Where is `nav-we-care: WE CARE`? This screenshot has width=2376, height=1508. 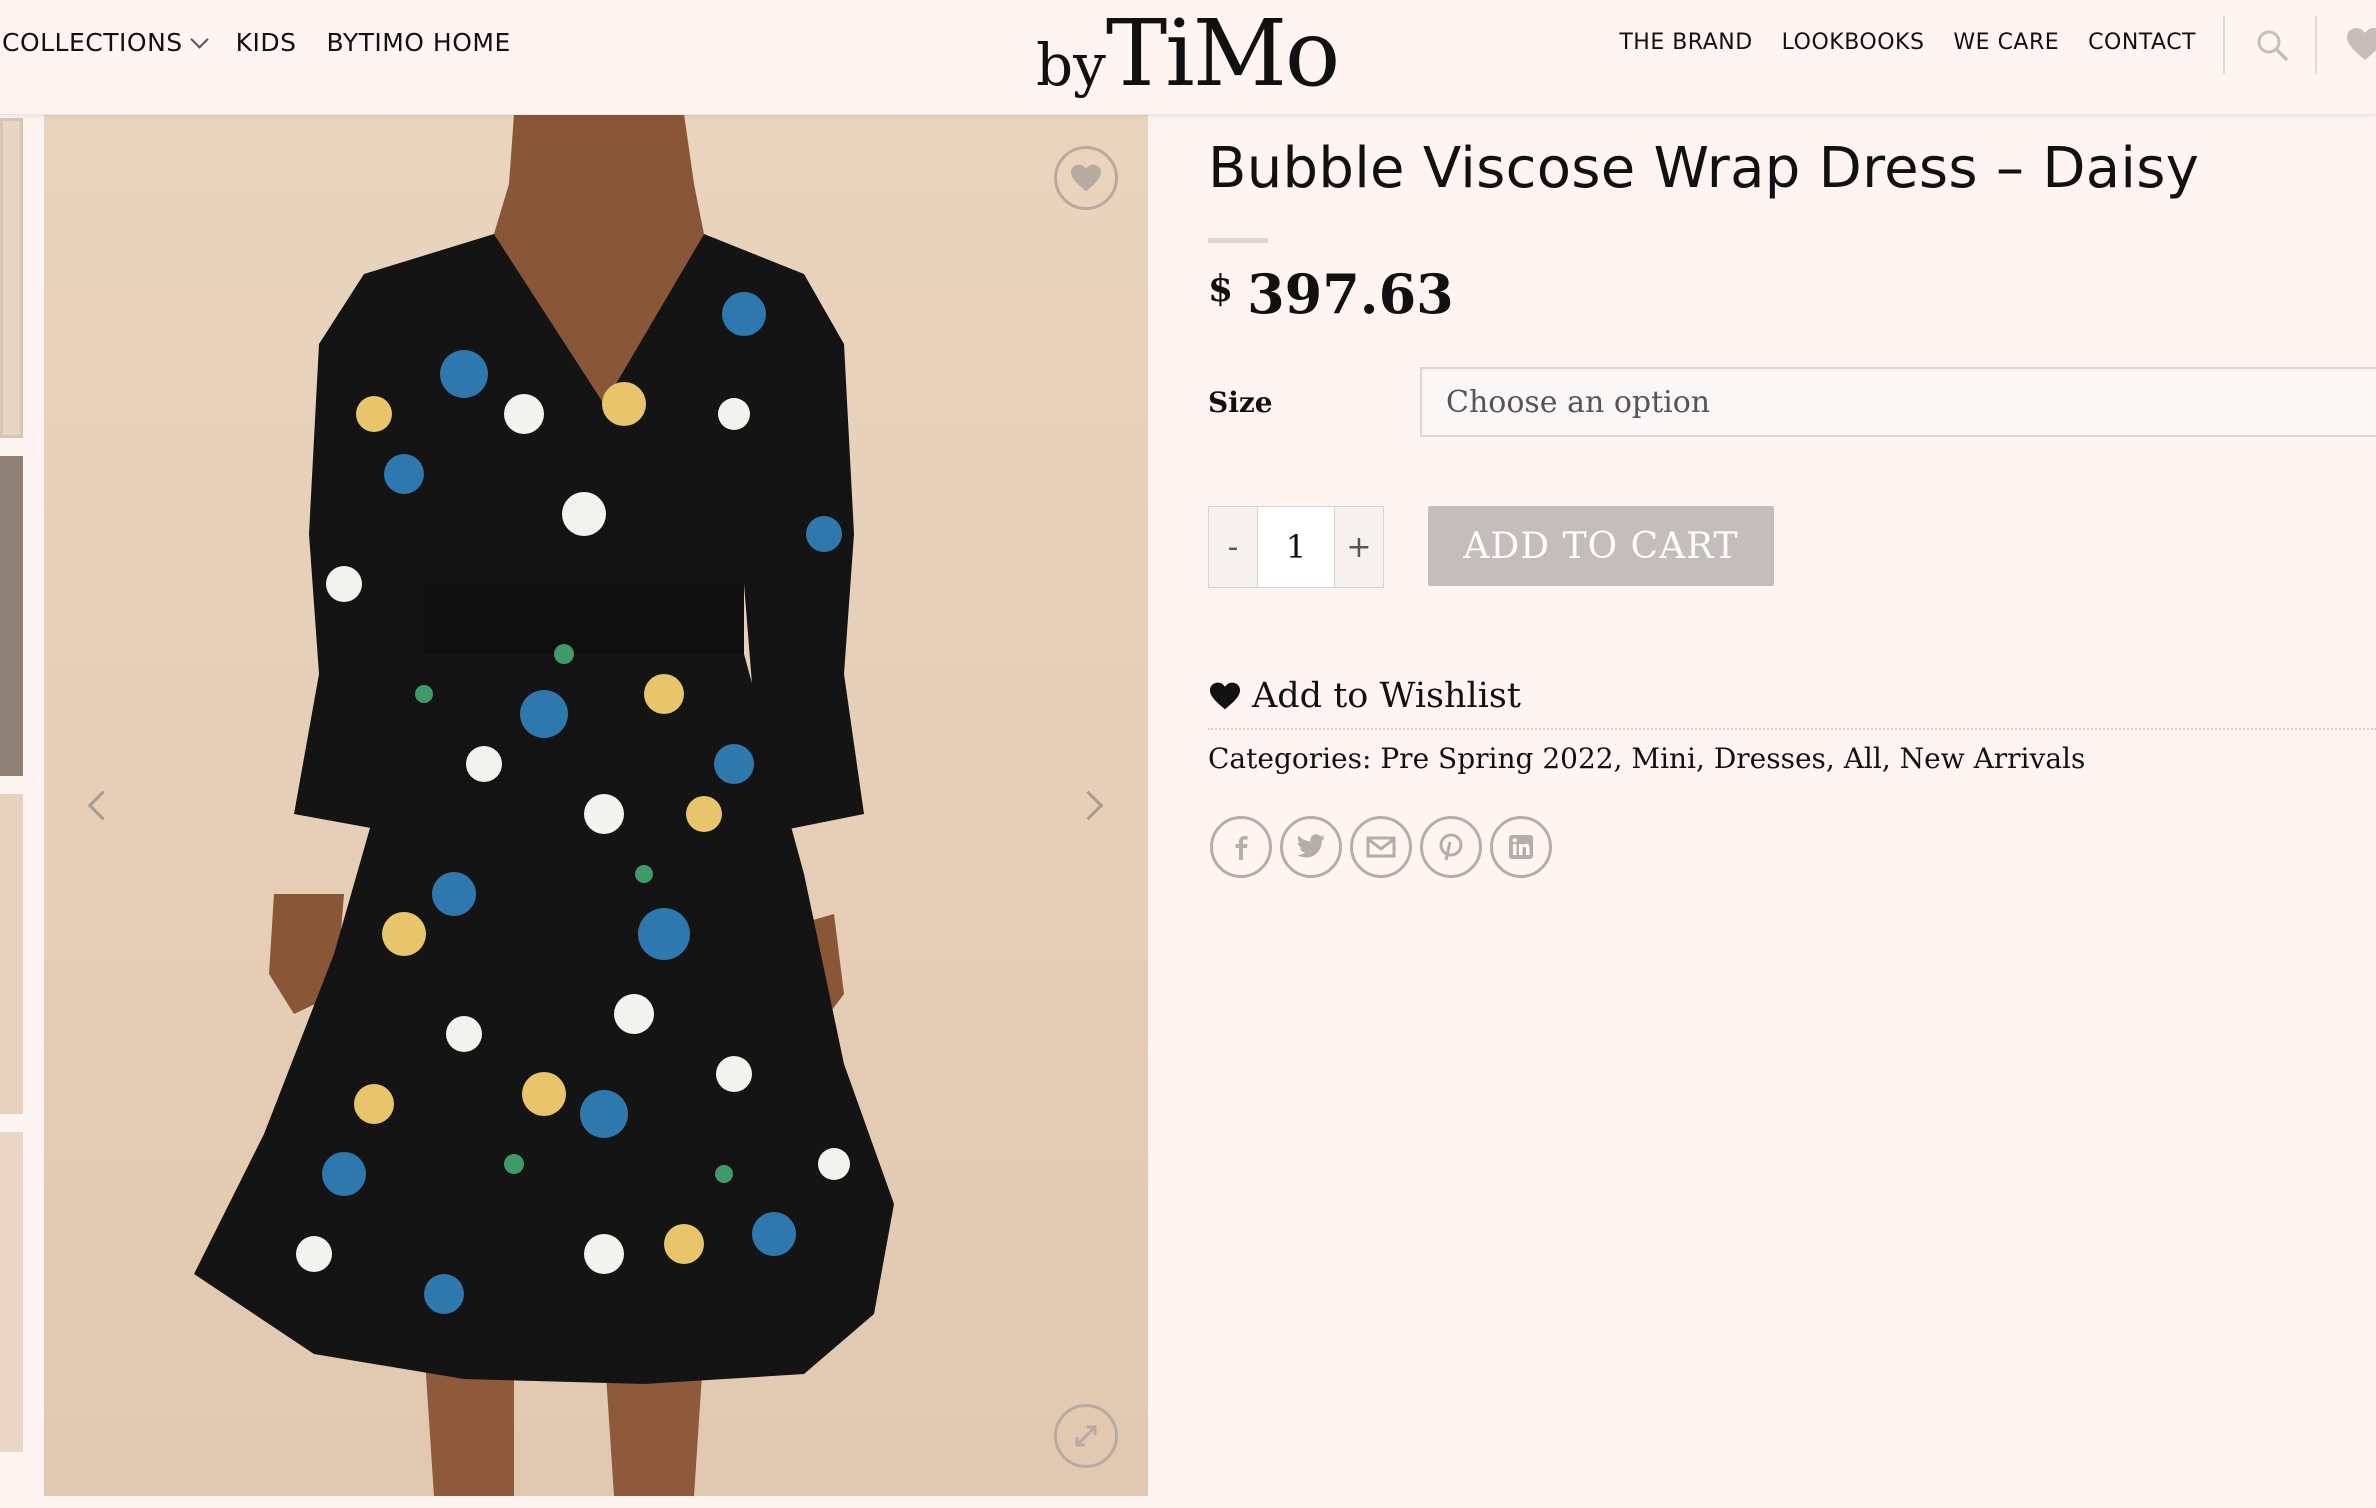 nav-we-care: WE CARE is located at coordinates (2006, 42).